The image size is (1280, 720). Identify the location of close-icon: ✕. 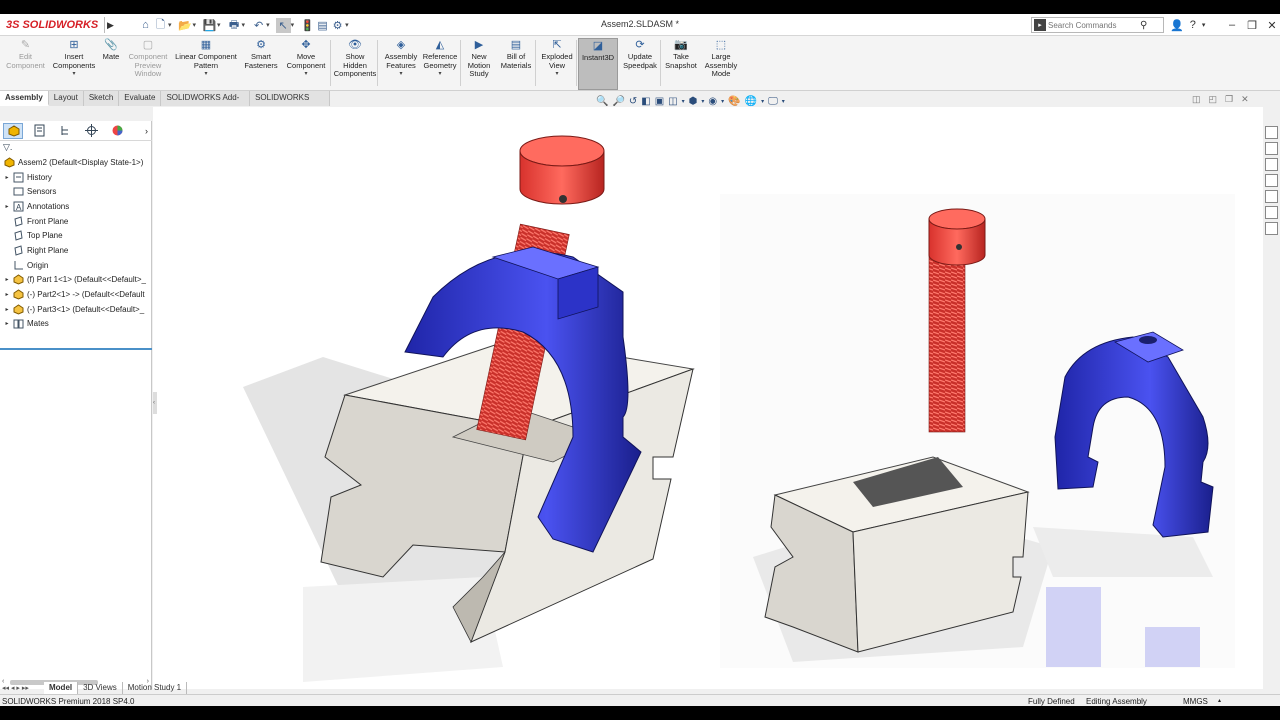
(1271, 25).